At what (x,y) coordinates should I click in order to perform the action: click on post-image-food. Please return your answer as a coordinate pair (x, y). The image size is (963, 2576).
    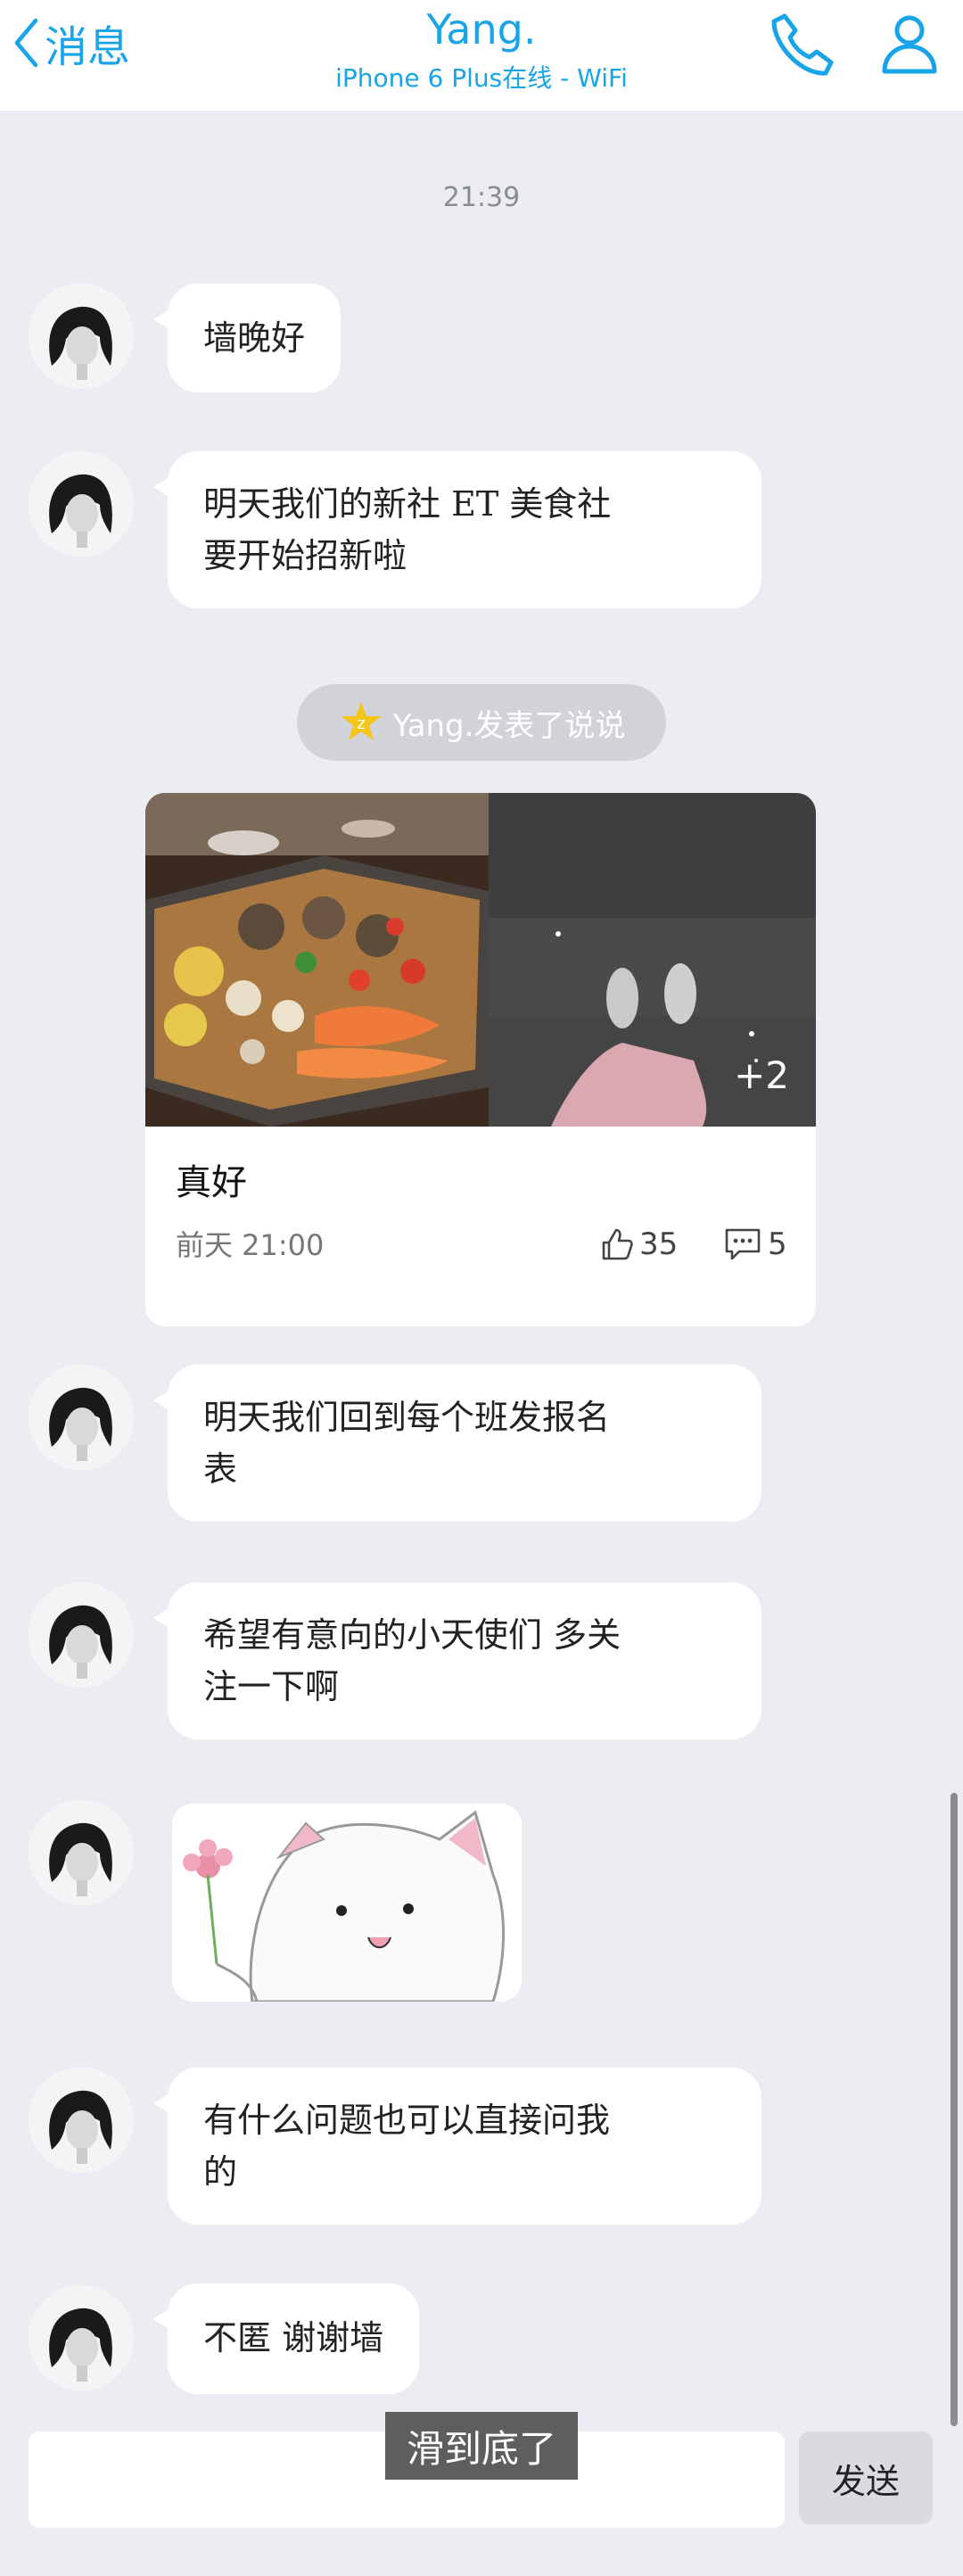
    Looking at the image, I should click on (317, 960).